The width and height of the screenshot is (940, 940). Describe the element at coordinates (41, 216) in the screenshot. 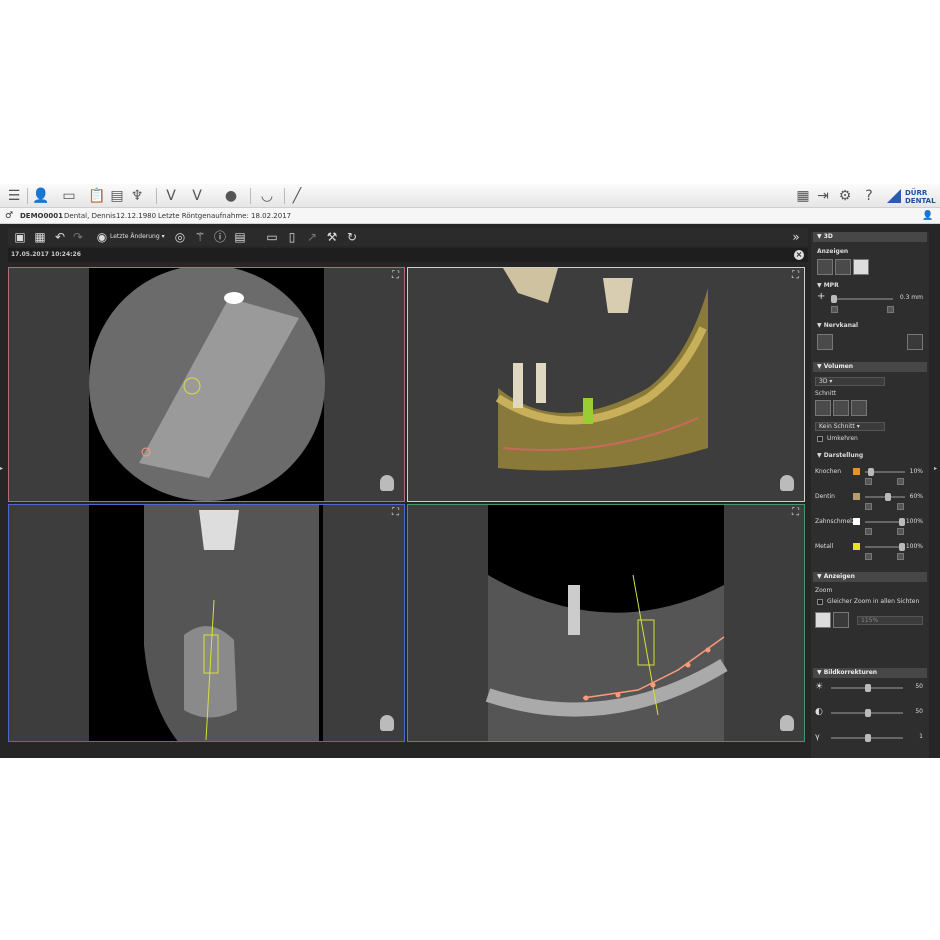

I see `patient-id: DEMO0001` at that location.